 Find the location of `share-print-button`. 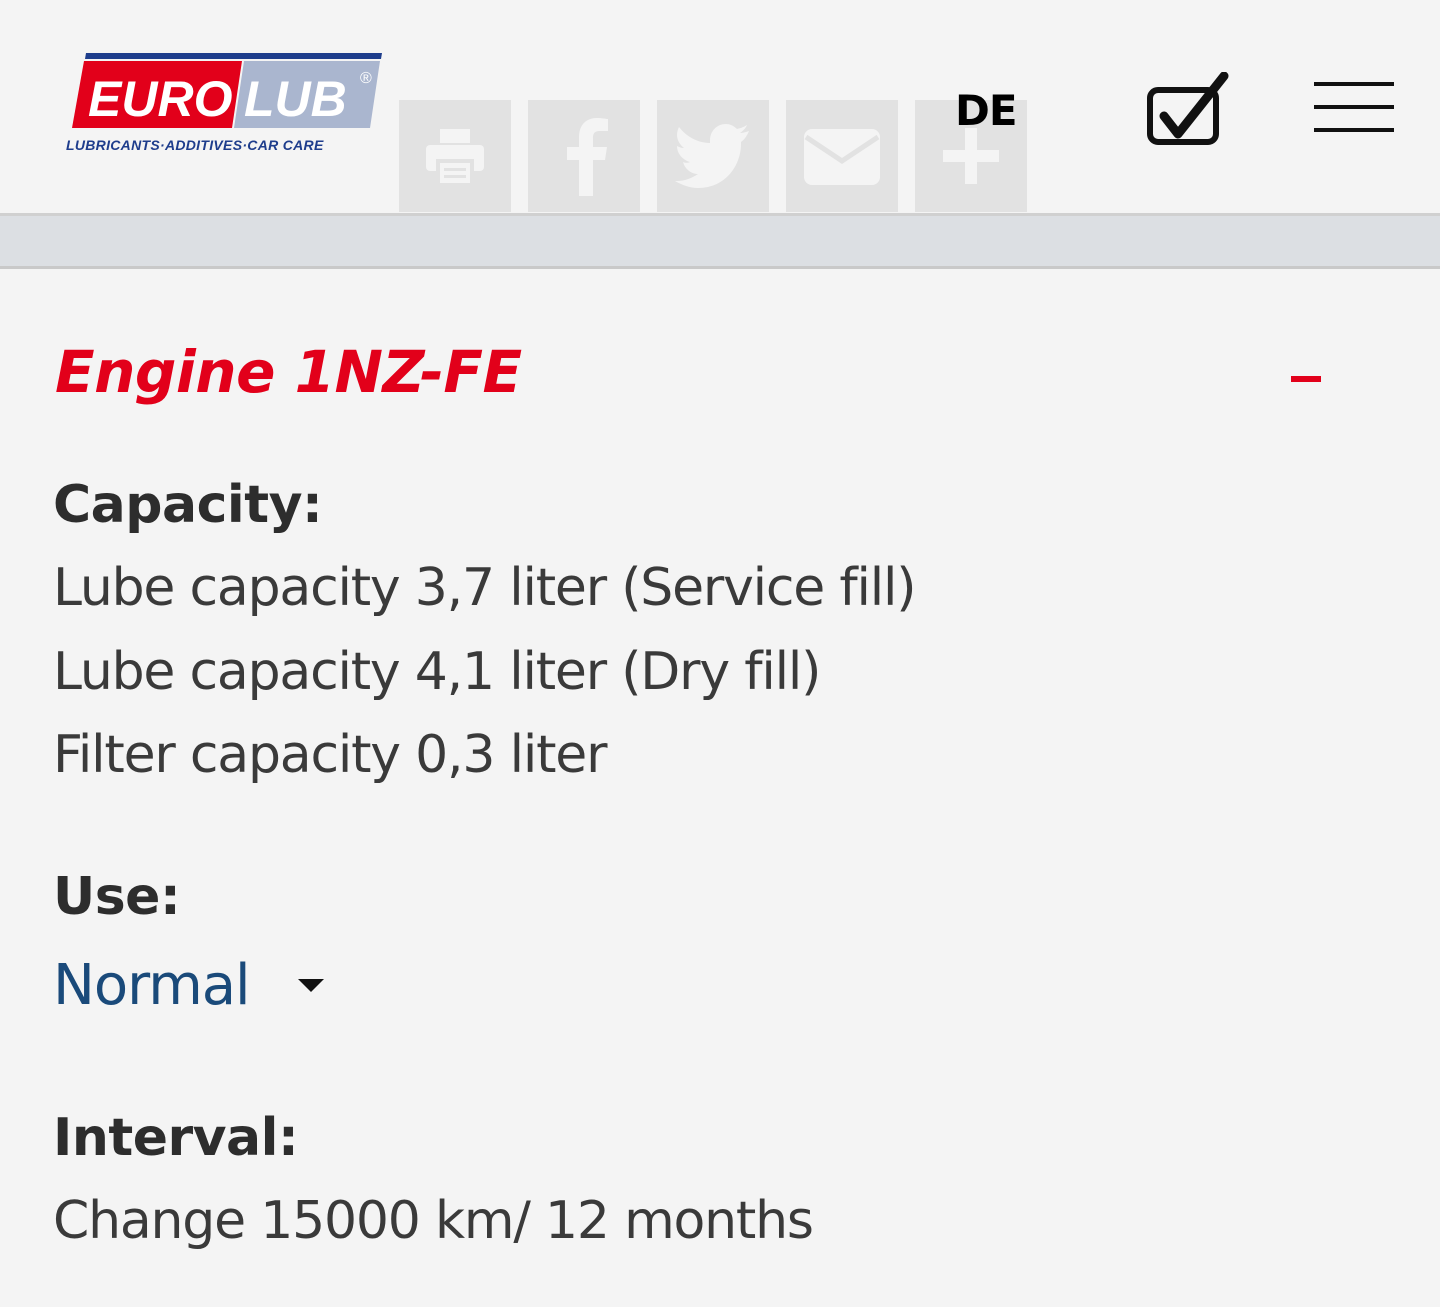

share-print-button is located at coordinates (455, 156).